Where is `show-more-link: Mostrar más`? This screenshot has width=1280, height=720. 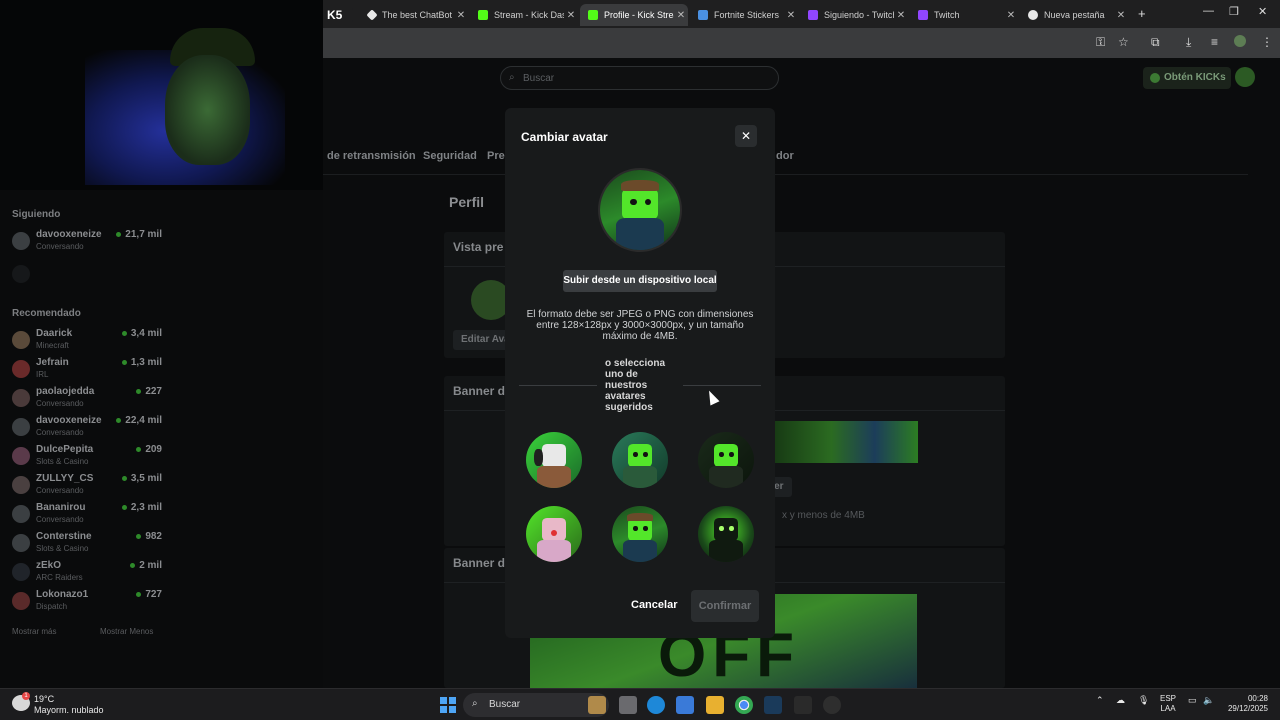 show-more-link: Mostrar más is located at coordinates (34, 631).